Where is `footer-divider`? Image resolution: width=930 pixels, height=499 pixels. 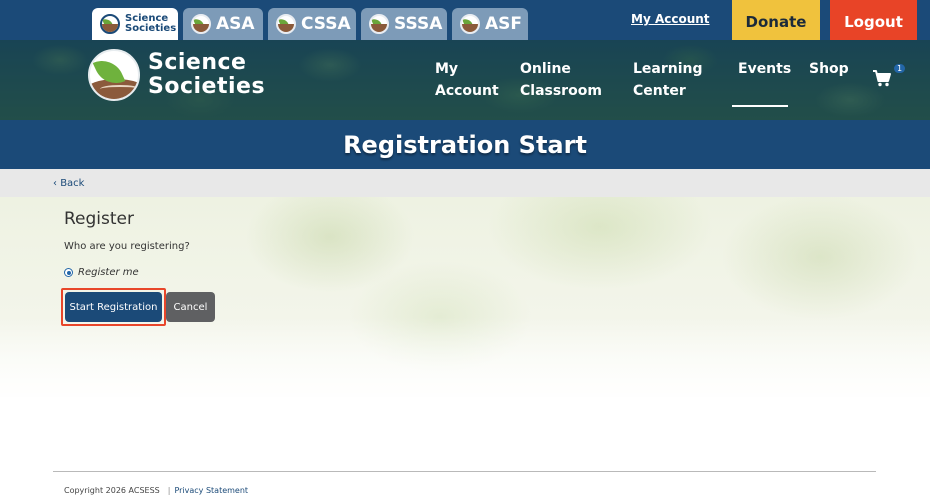
footer-divider is located at coordinates (464, 471).